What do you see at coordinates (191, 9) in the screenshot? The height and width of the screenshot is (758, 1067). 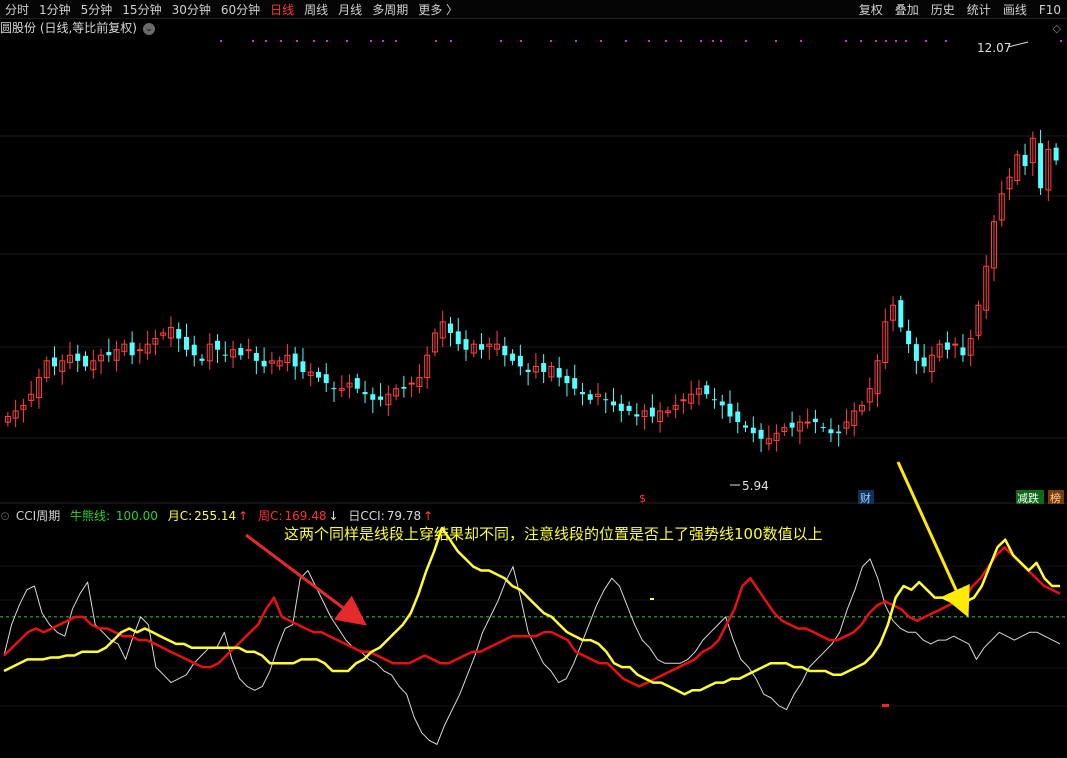 I see `period-tab-4: 30分钟` at bounding box center [191, 9].